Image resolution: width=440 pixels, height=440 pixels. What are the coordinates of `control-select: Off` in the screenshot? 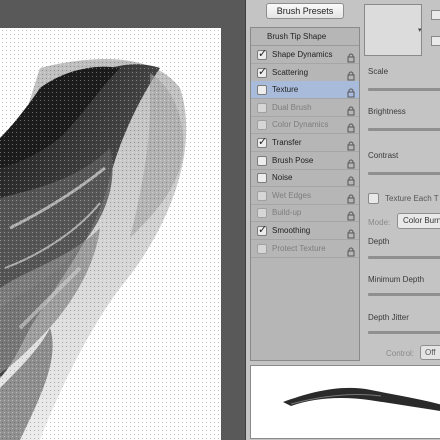 It's located at (430, 352).